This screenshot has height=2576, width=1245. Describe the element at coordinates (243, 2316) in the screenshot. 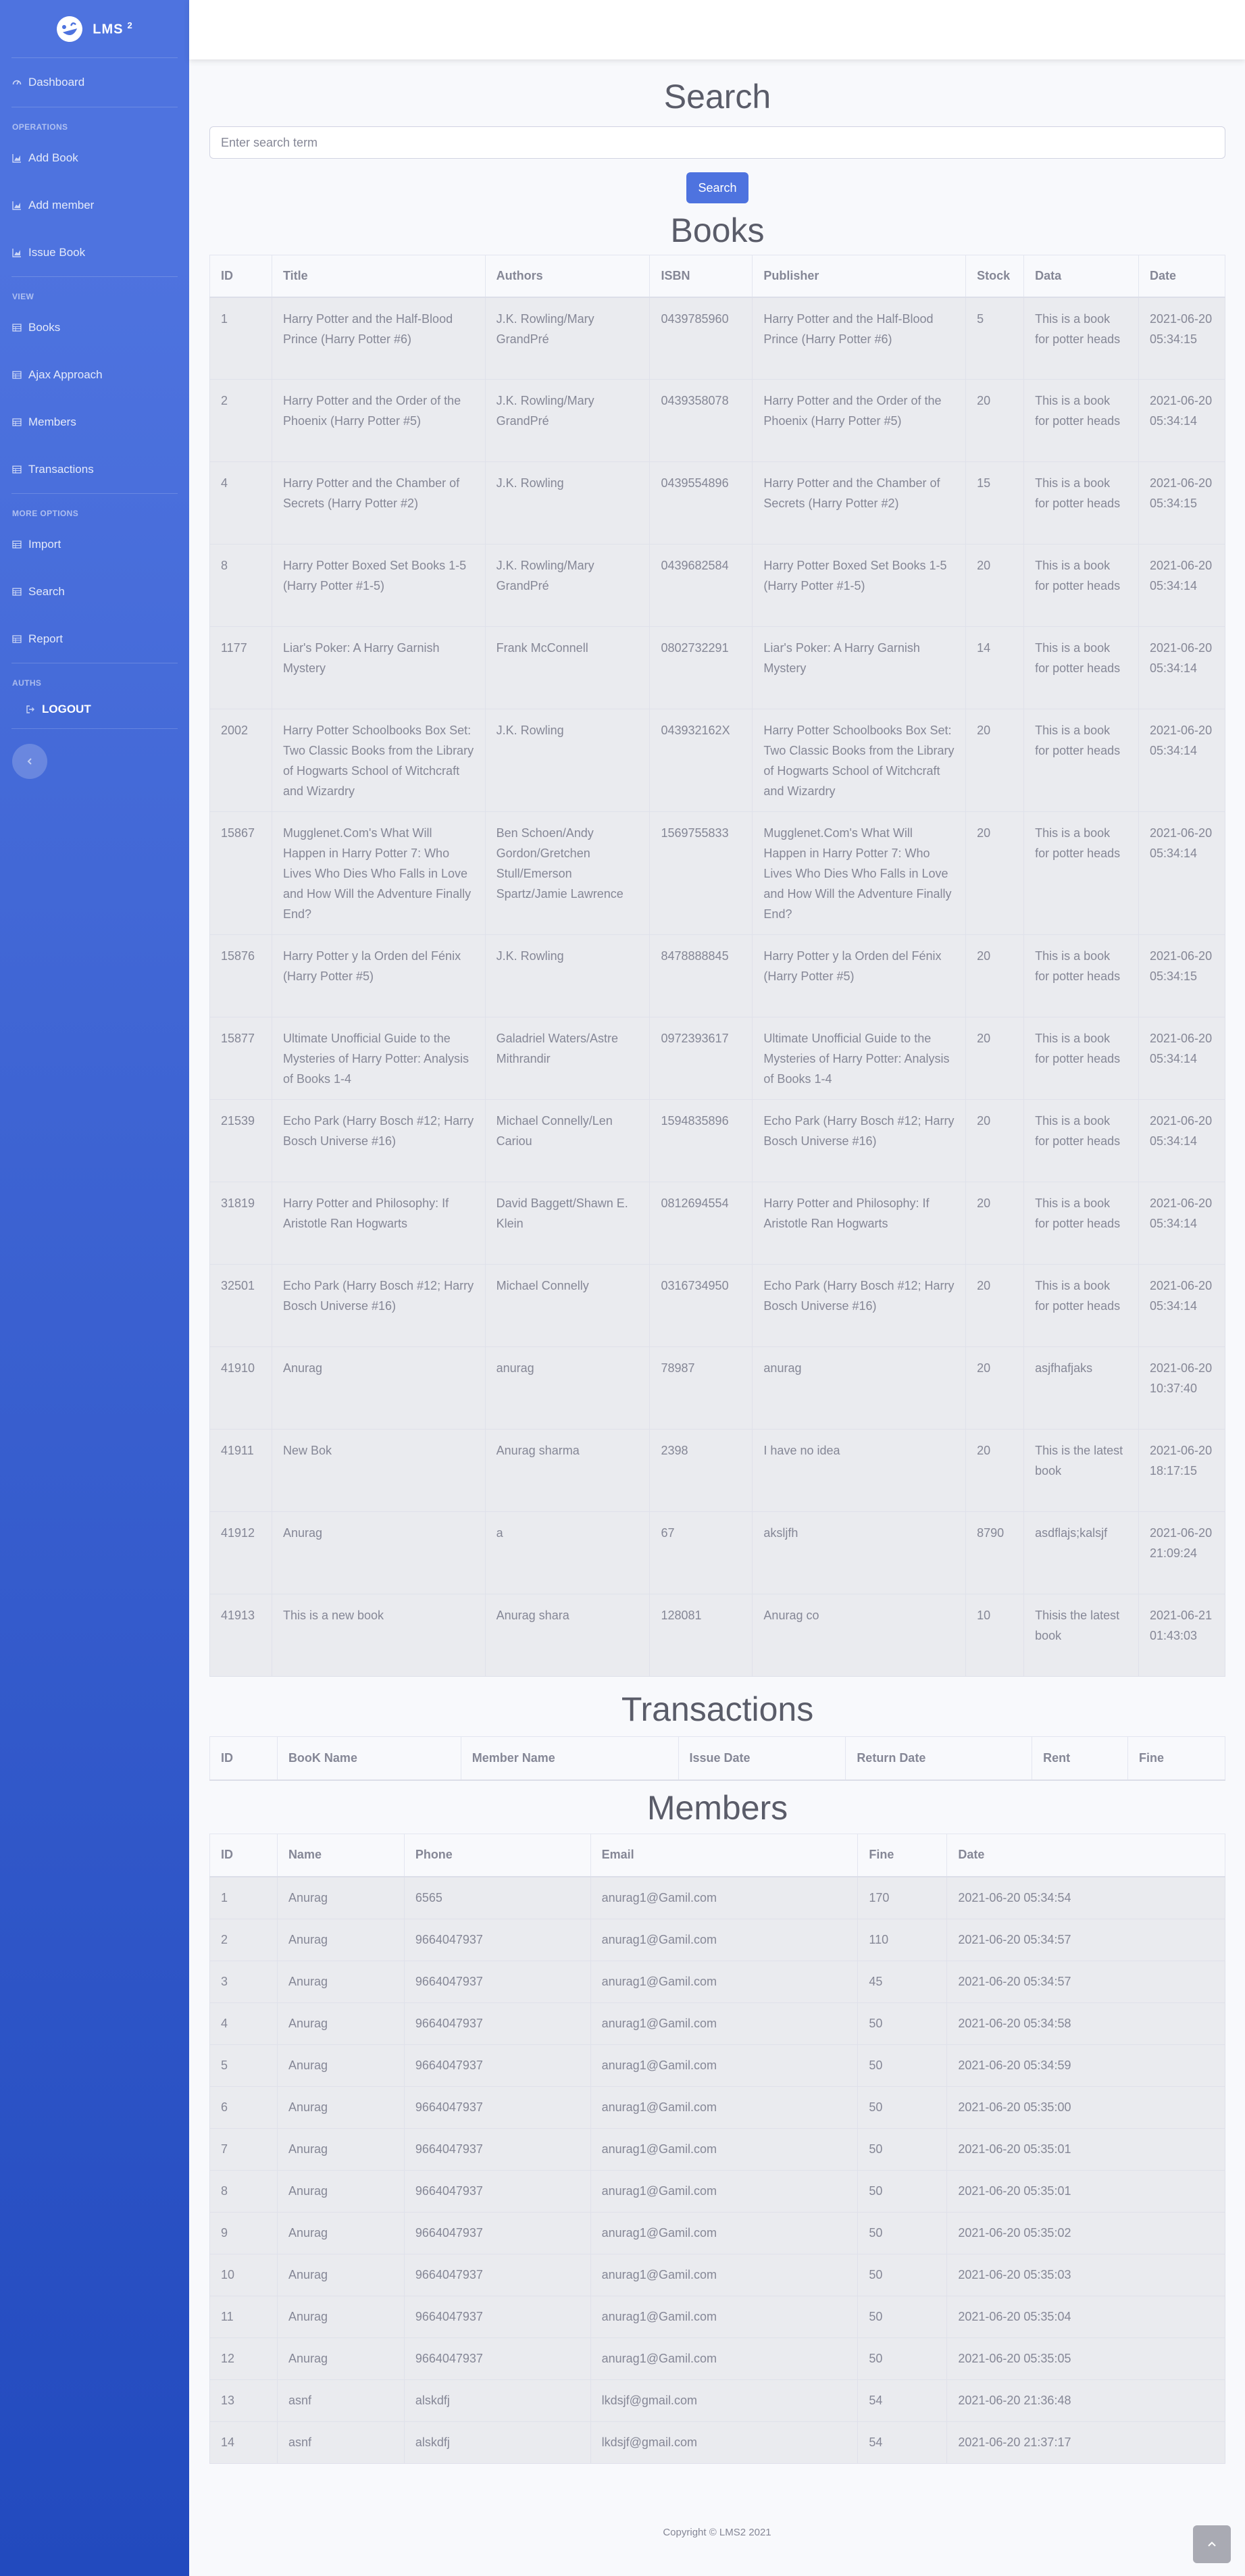

I see `table-cell: 11` at that location.